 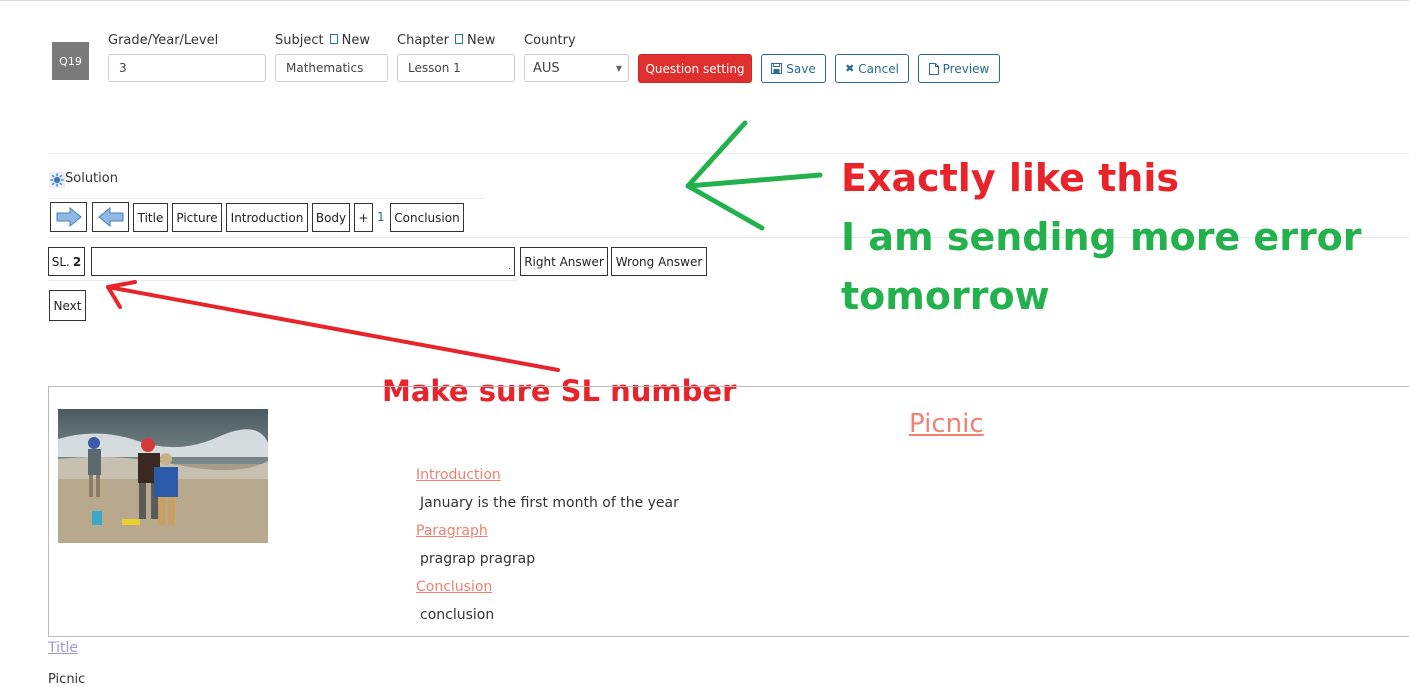 What do you see at coordinates (1101, 237) in the screenshot?
I see `annotation-sending-line1: I am sending more error` at bounding box center [1101, 237].